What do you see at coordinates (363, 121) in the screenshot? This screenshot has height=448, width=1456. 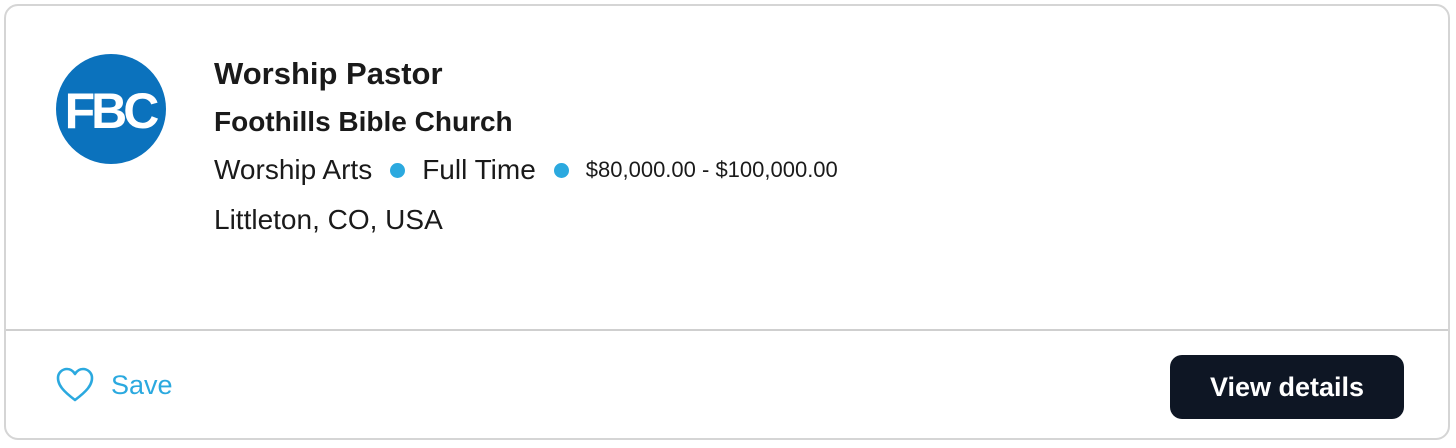 I see `organization-name: Foothills Bible Church` at bounding box center [363, 121].